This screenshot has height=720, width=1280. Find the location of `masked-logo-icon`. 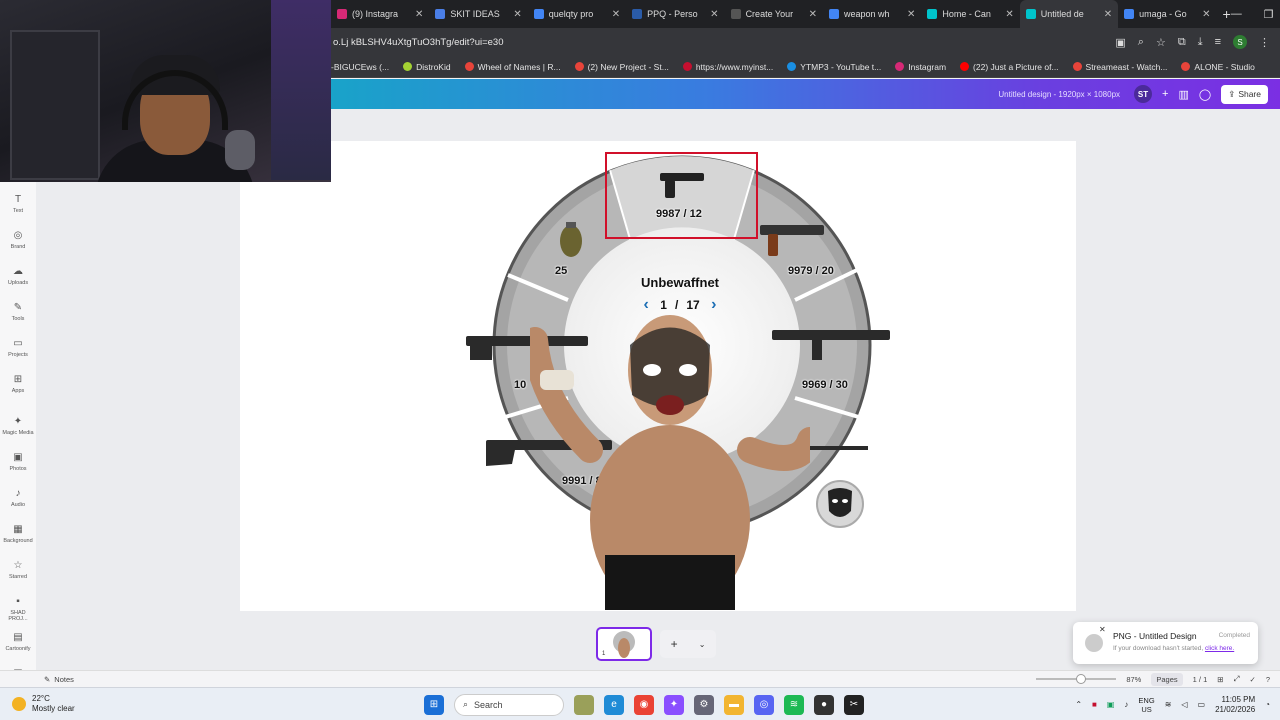

masked-logo-icon is located at coordinates (840, 504).